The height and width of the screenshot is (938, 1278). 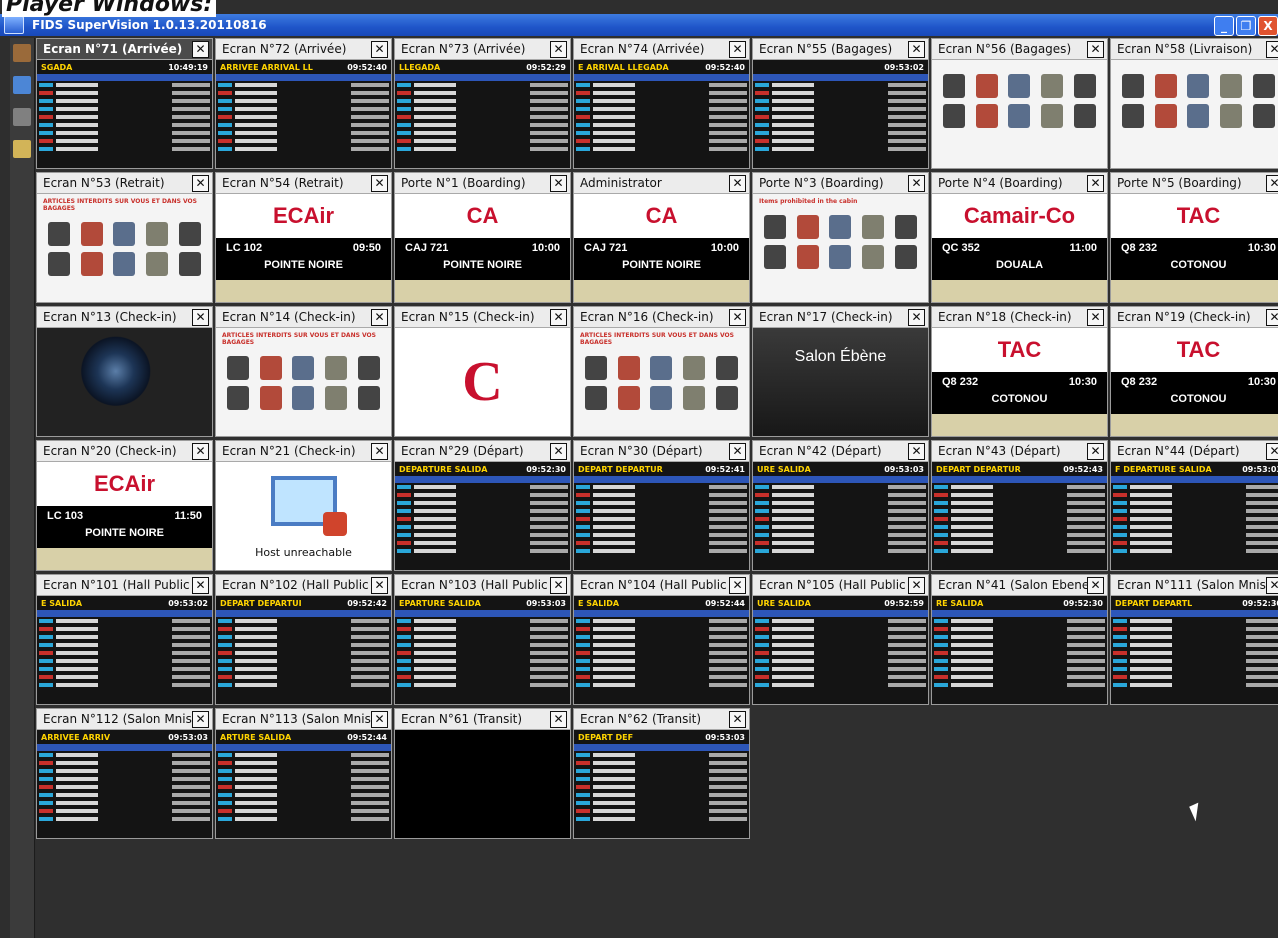 What do you see at coordinates (1224, 26) in the screenshot?
I see `minimize-button: _` at bounding box center [1224, 26].